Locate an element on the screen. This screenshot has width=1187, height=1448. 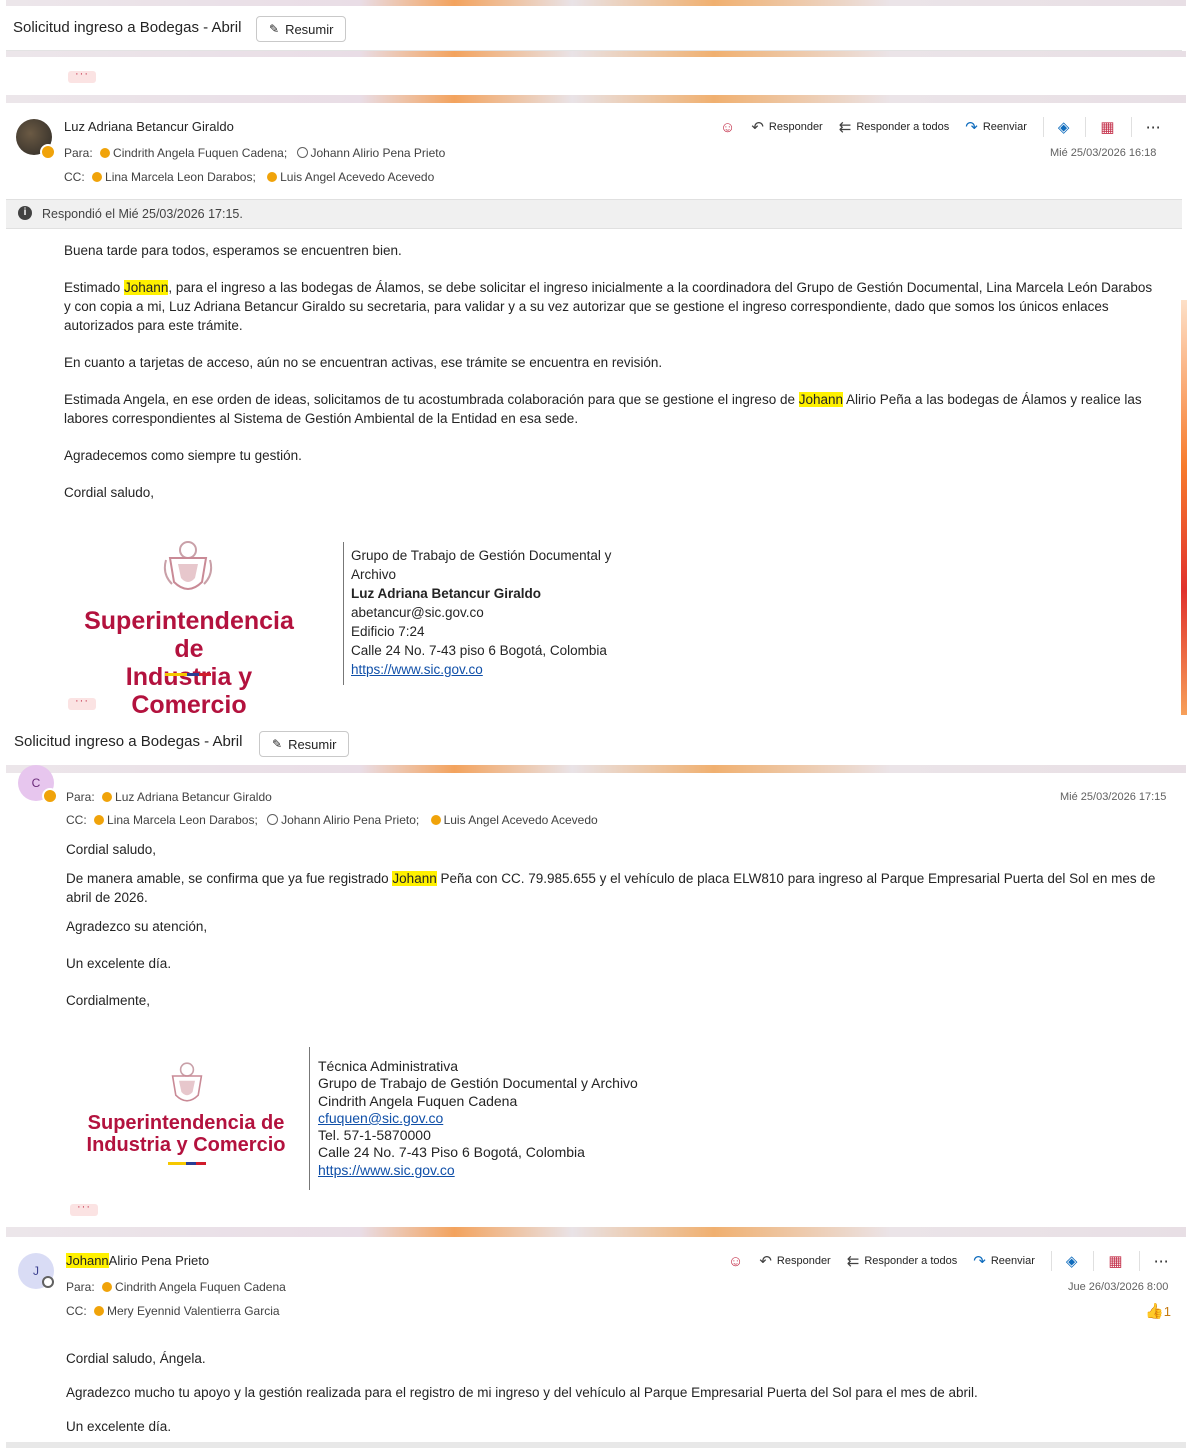
logo-line: Industria y Comercio is located at coordinates (186, 1145).